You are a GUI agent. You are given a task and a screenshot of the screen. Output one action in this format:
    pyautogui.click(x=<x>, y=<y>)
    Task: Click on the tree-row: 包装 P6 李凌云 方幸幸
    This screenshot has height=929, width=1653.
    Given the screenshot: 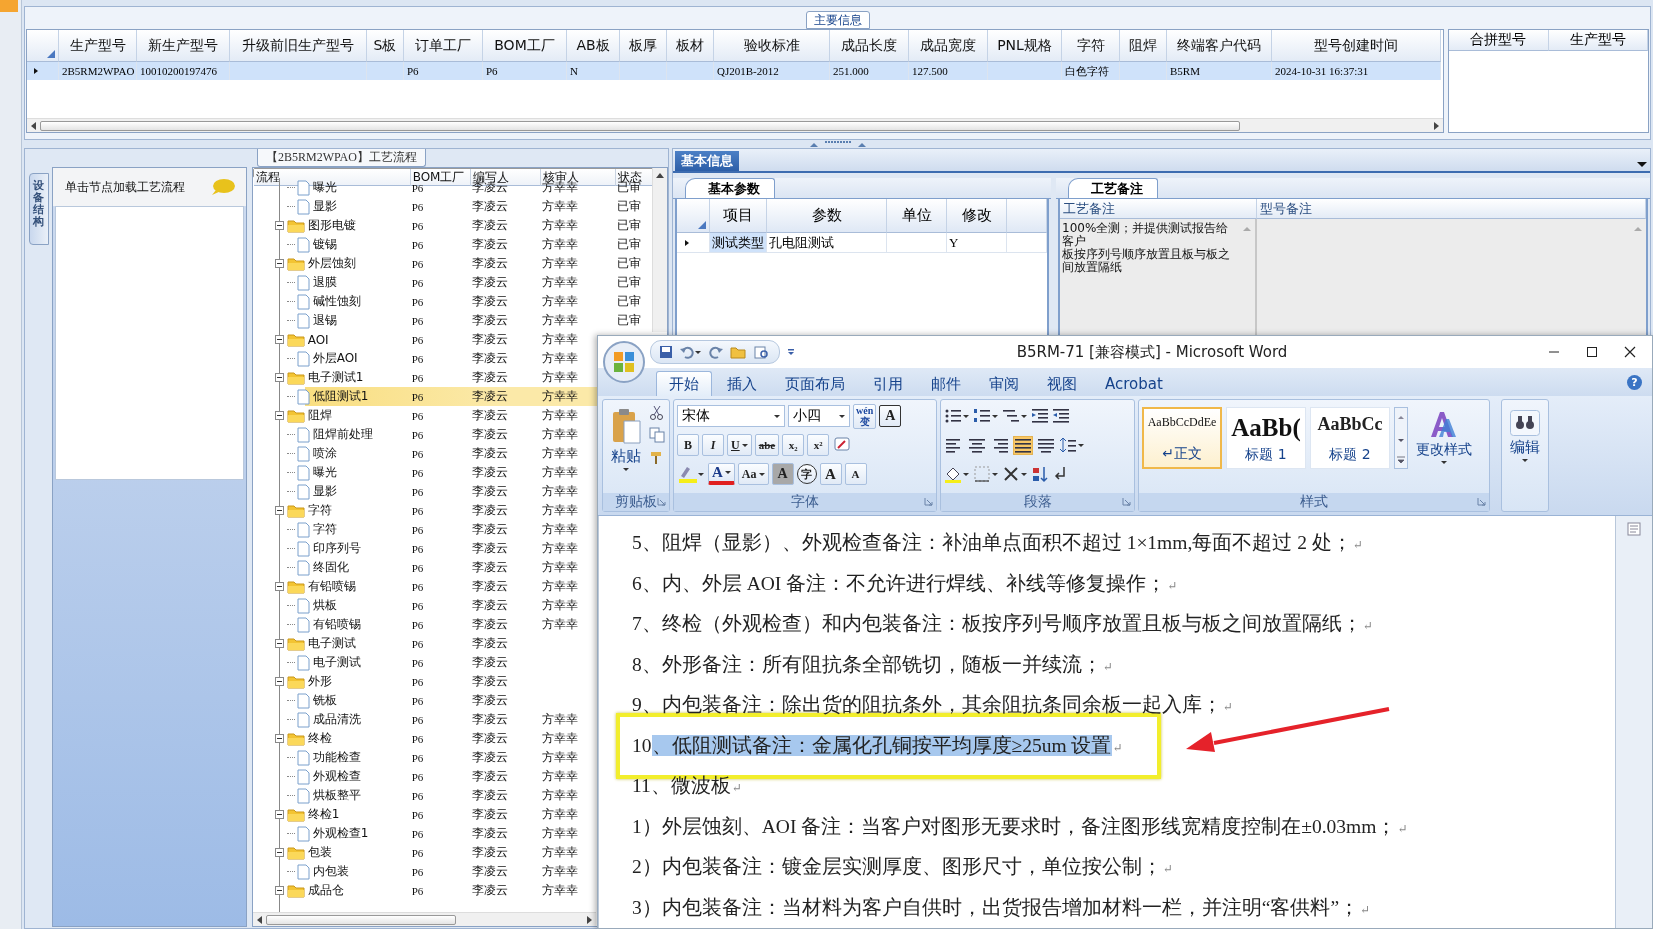 What is the action you would take?
    pyautogui.click(x=425, y=852)
    